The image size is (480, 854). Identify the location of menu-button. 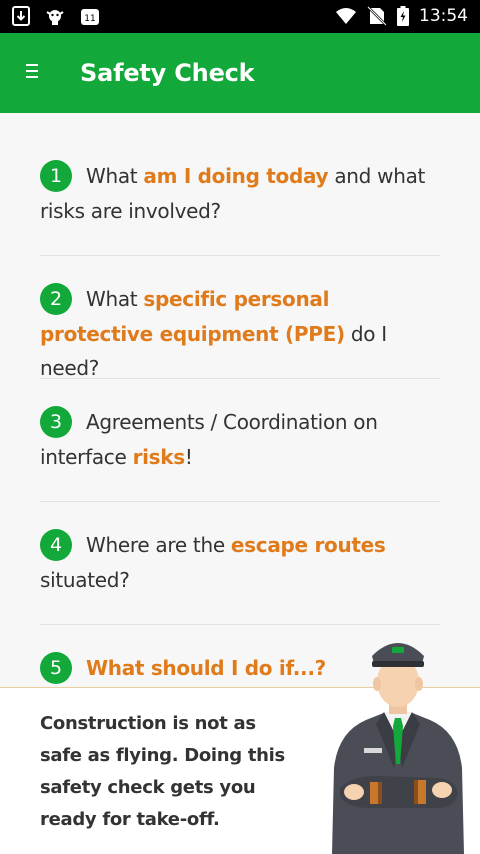
(32, 73).